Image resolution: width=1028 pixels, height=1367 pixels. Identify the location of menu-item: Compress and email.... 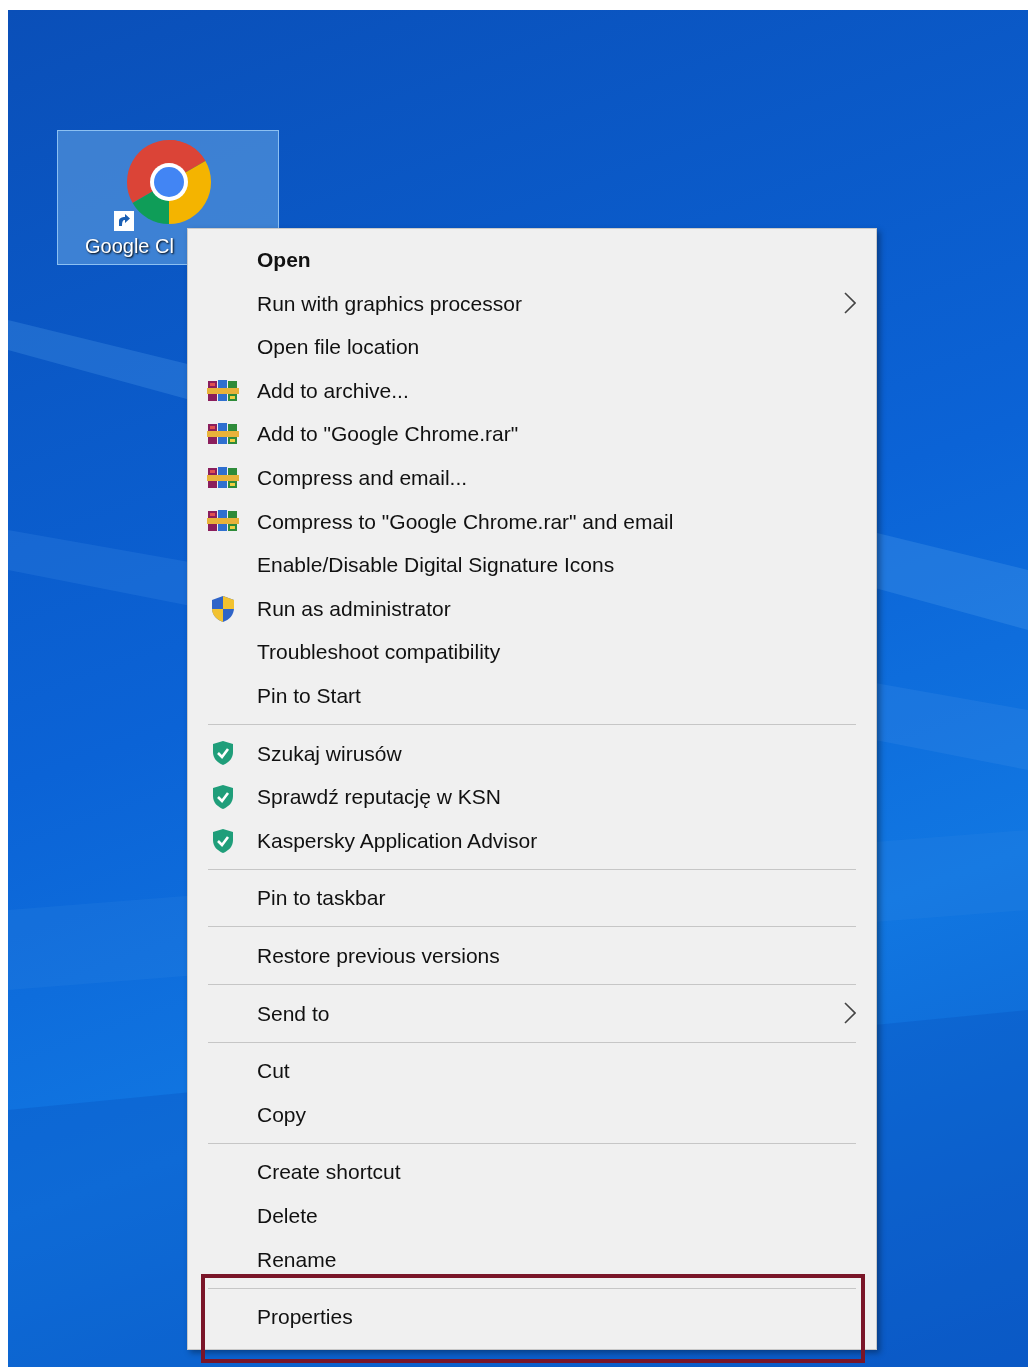
(532, 477).